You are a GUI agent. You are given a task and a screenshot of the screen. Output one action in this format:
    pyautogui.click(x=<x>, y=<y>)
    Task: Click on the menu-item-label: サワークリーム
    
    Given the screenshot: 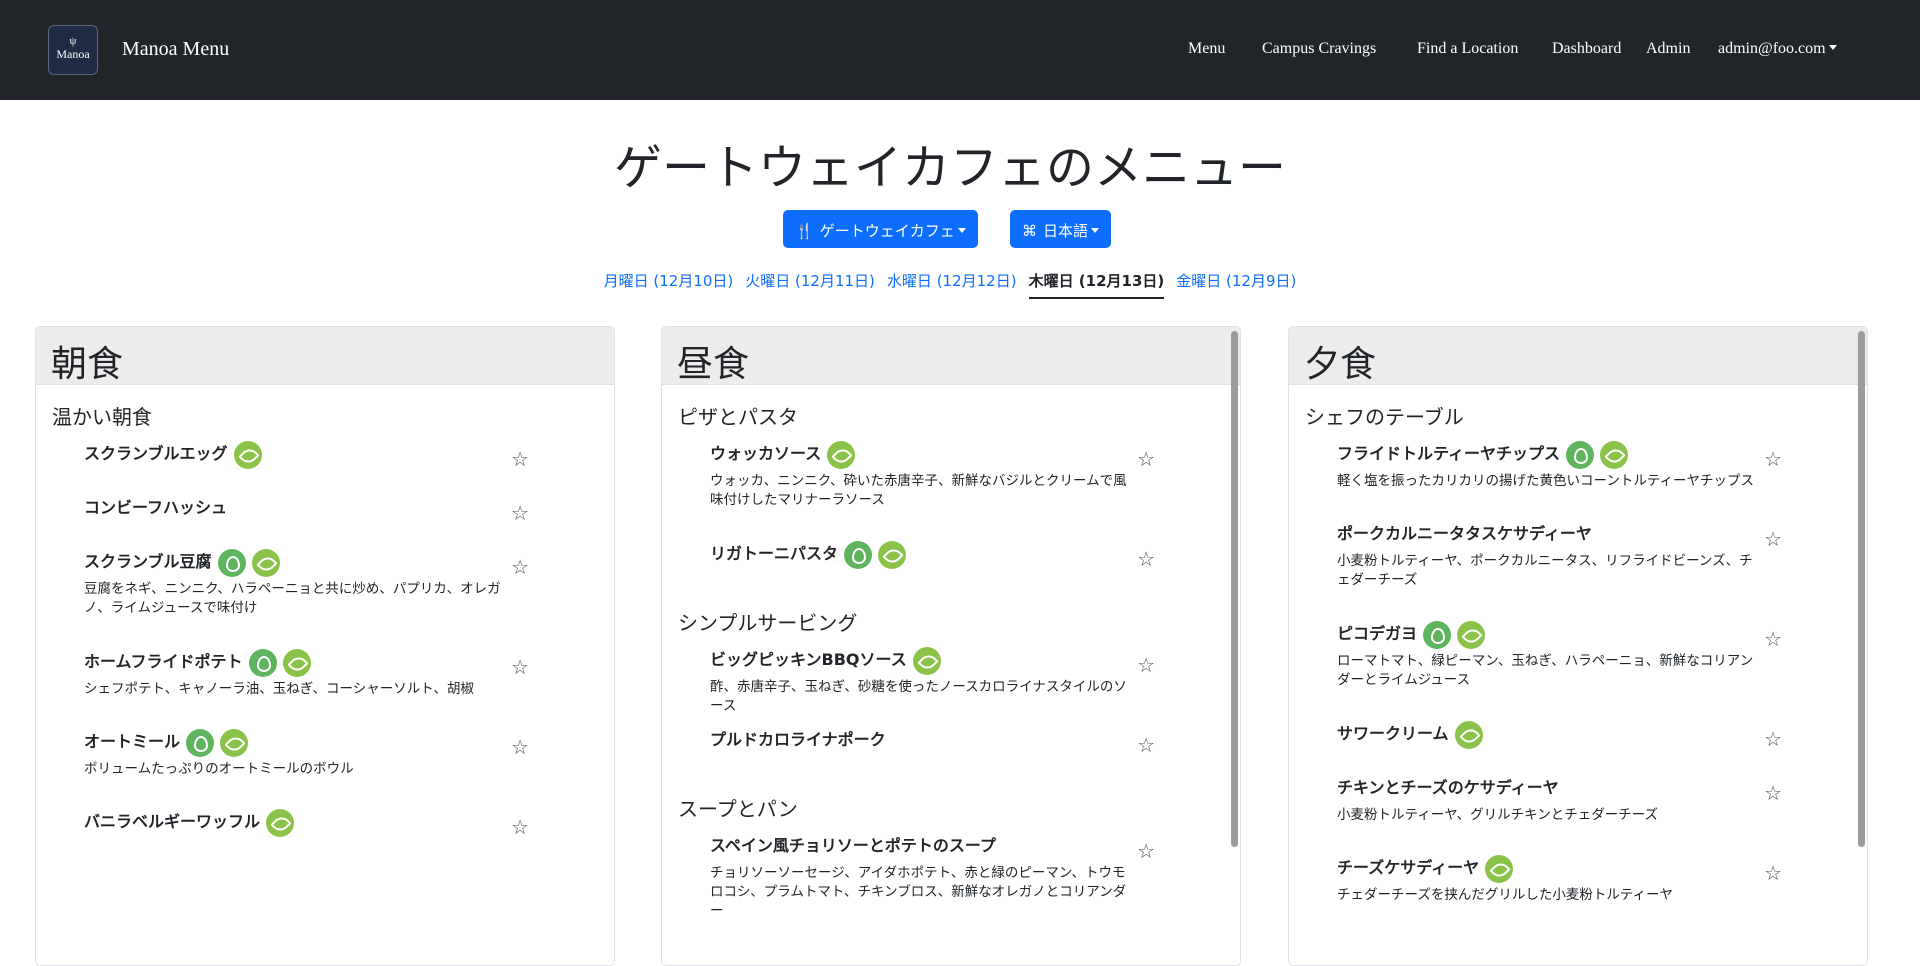 What is the action you would take?
    pyautogui.click(x=1393, y=733)
    